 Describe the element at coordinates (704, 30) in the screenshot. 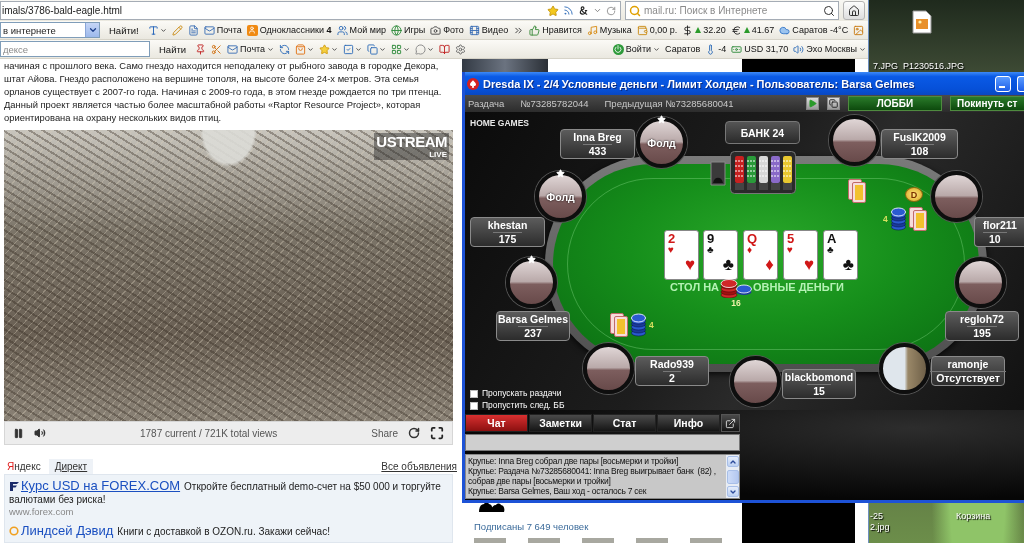

I see `exchange-rate-link: 32.20` at that location.